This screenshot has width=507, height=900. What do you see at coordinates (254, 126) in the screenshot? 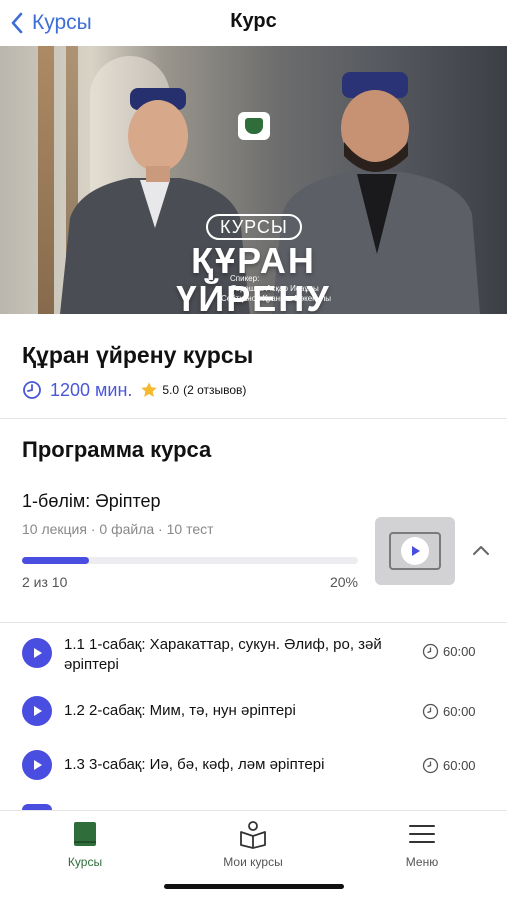
I see `brand-logo` at bounding box center [254, 126].